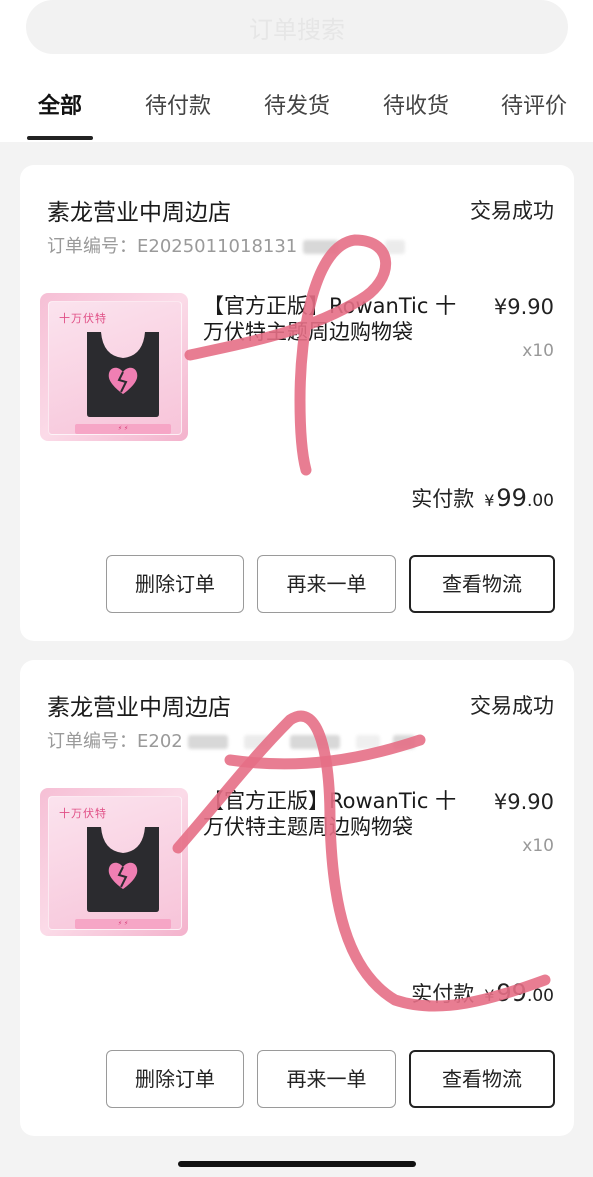  Describe the element at coordinates (416, 104) in the screenshot. I see `tab-pending-receipt: 待收货` at that location.